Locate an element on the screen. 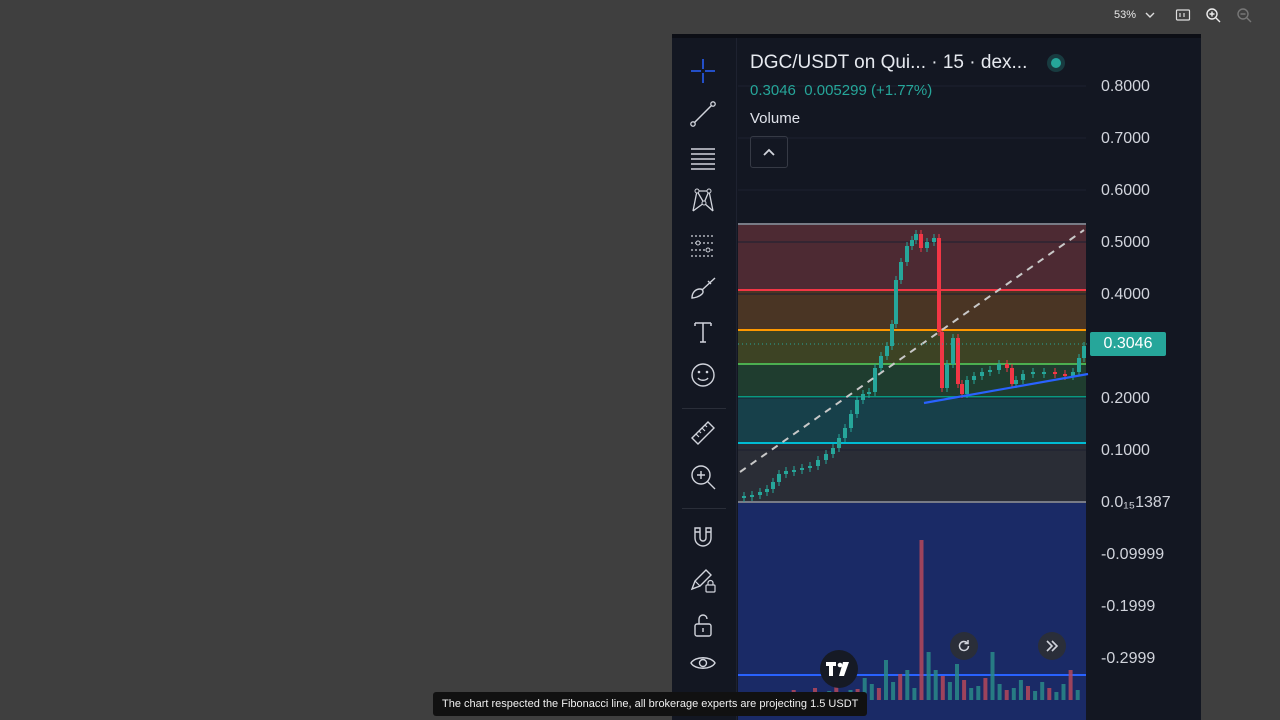 The width and height of the screenshot is (1280, 720). pattern-icon is located at coordinates (703, 200).